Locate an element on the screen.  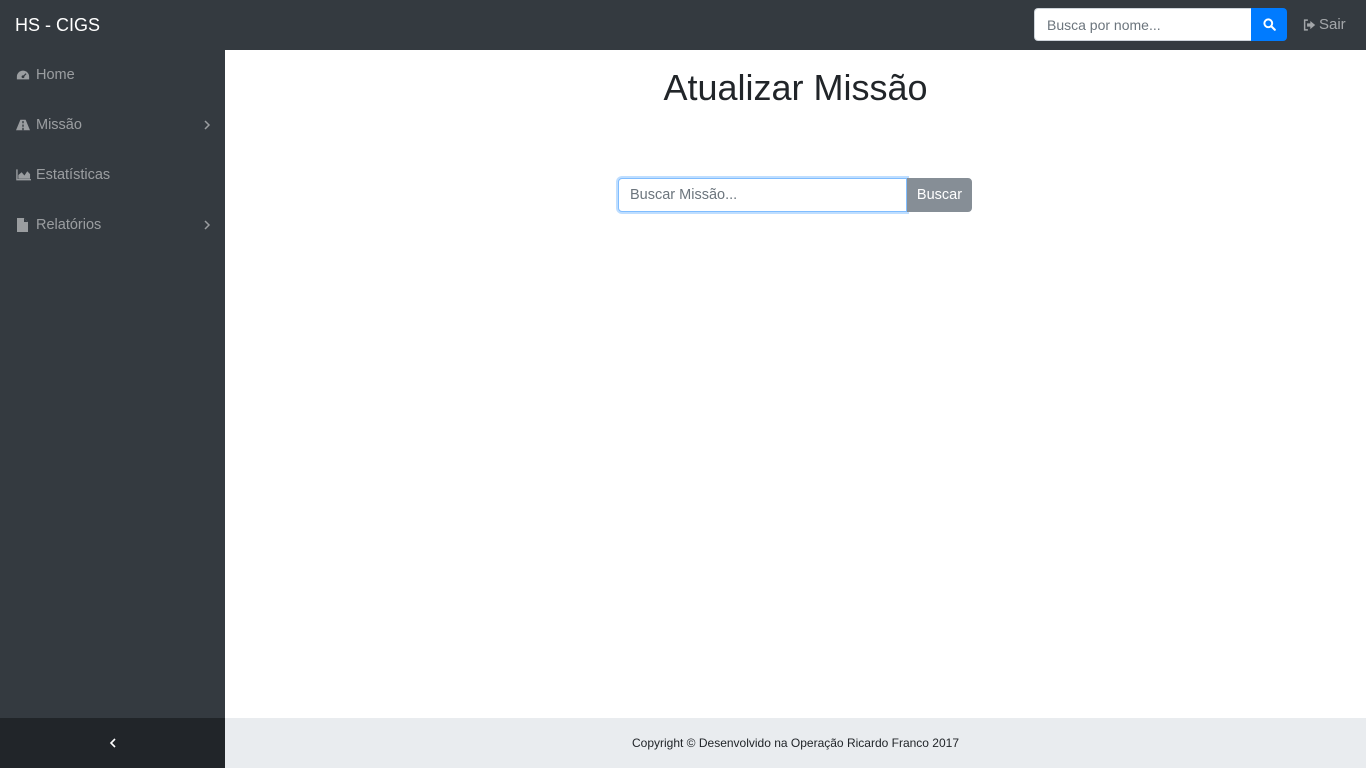
mission-search-input is located at coordinates (762, 195).